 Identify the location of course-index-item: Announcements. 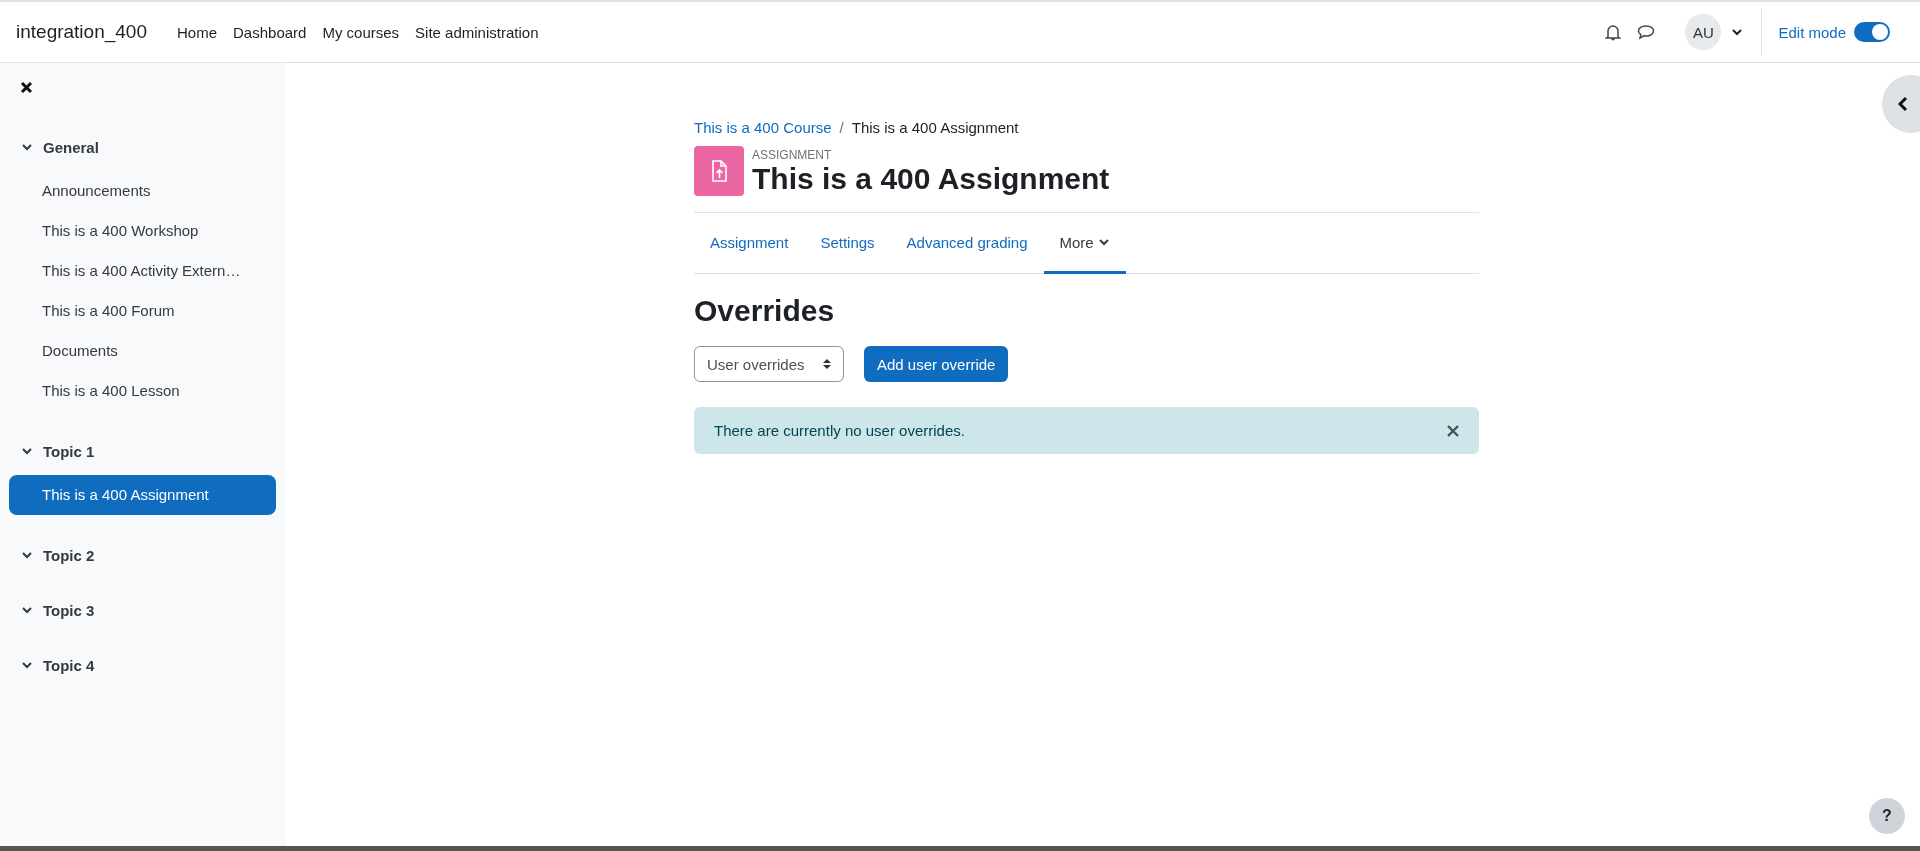
(142, 191).